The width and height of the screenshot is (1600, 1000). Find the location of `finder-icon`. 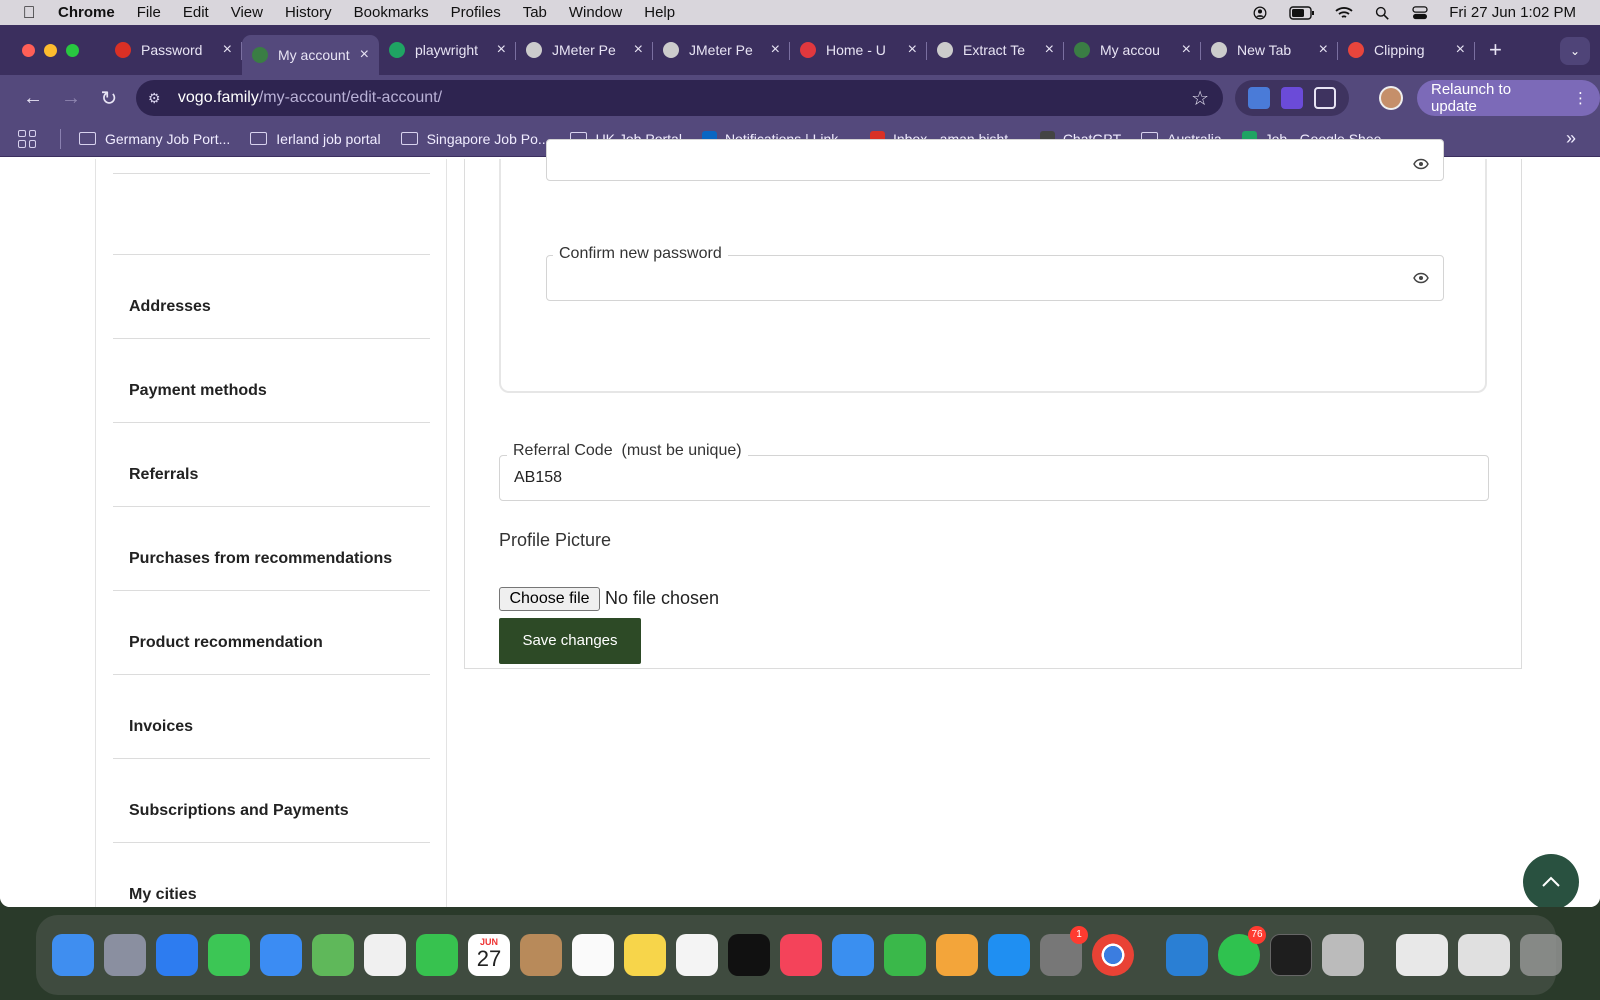

finder-icon is located at coordinates (73, 955).